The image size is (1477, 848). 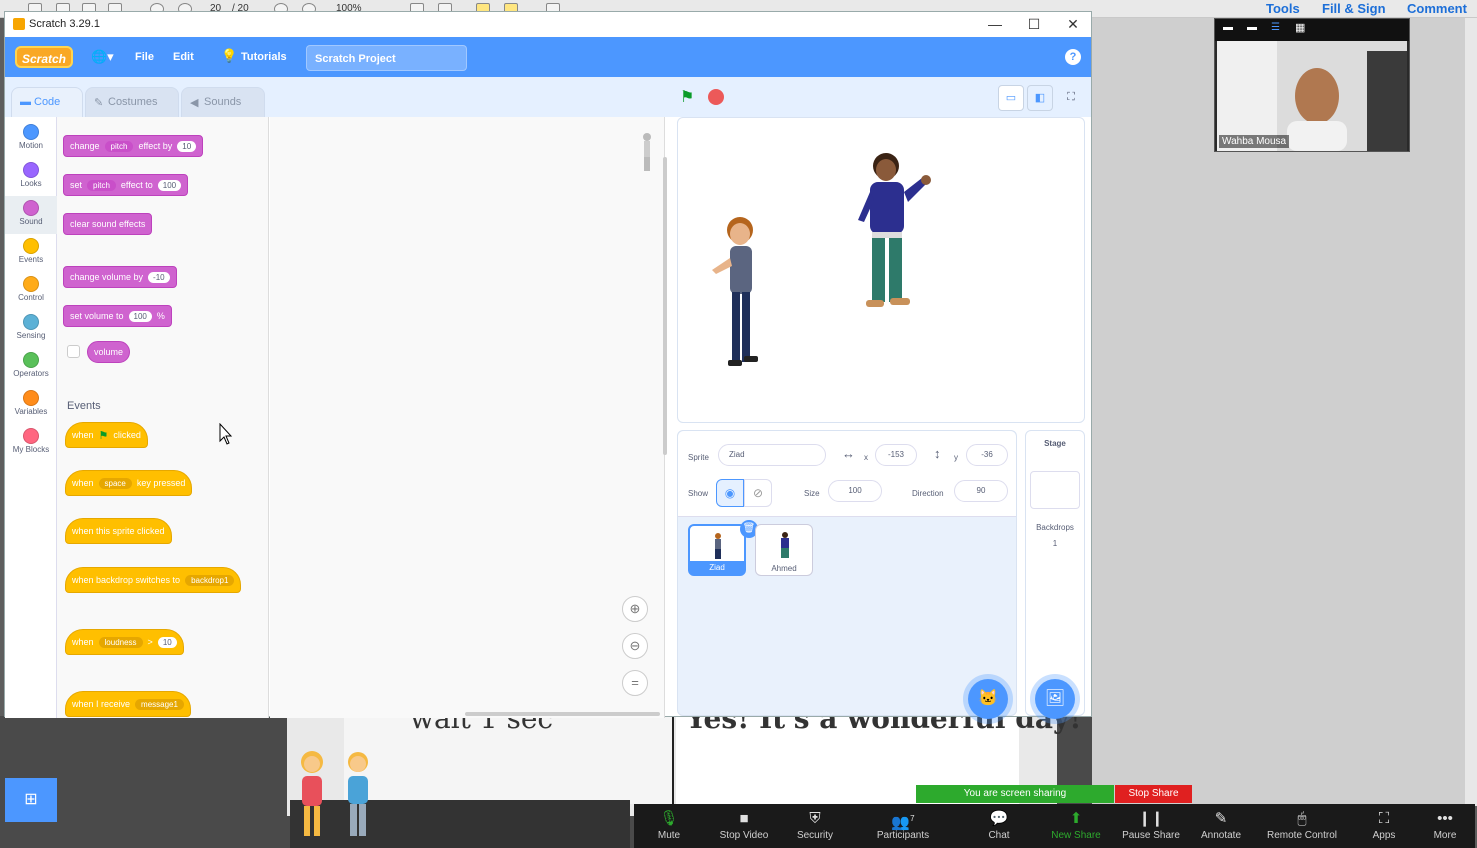 What do you see at coordinates (153, 580) in the screenshot?
I see `block-when-backdrop-switches: when backdrop switches to backdrop1` at bounding box center [153, 580].